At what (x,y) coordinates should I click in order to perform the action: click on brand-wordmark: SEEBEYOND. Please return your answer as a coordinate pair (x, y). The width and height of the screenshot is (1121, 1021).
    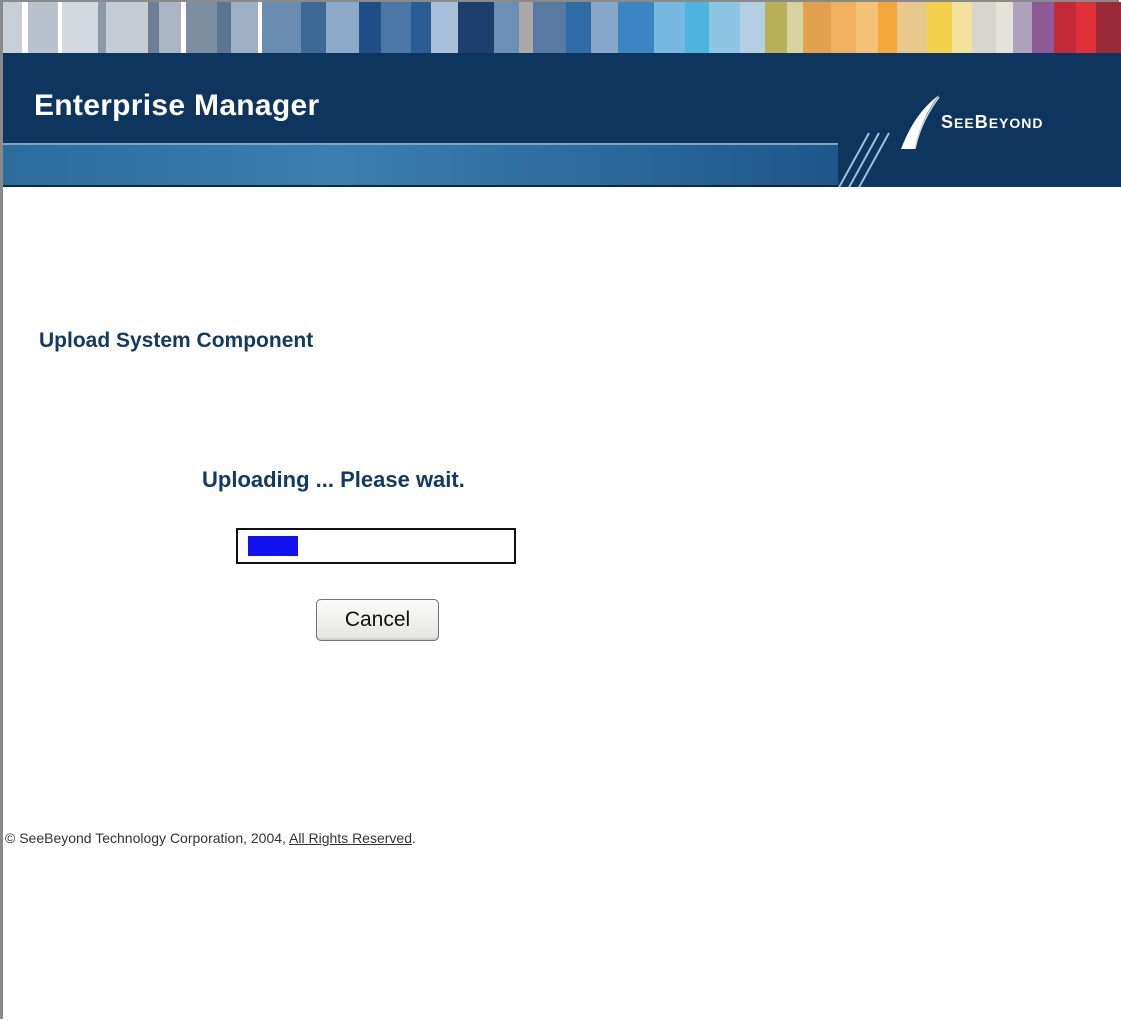
    Looking at the image, I should click on (992, 122).